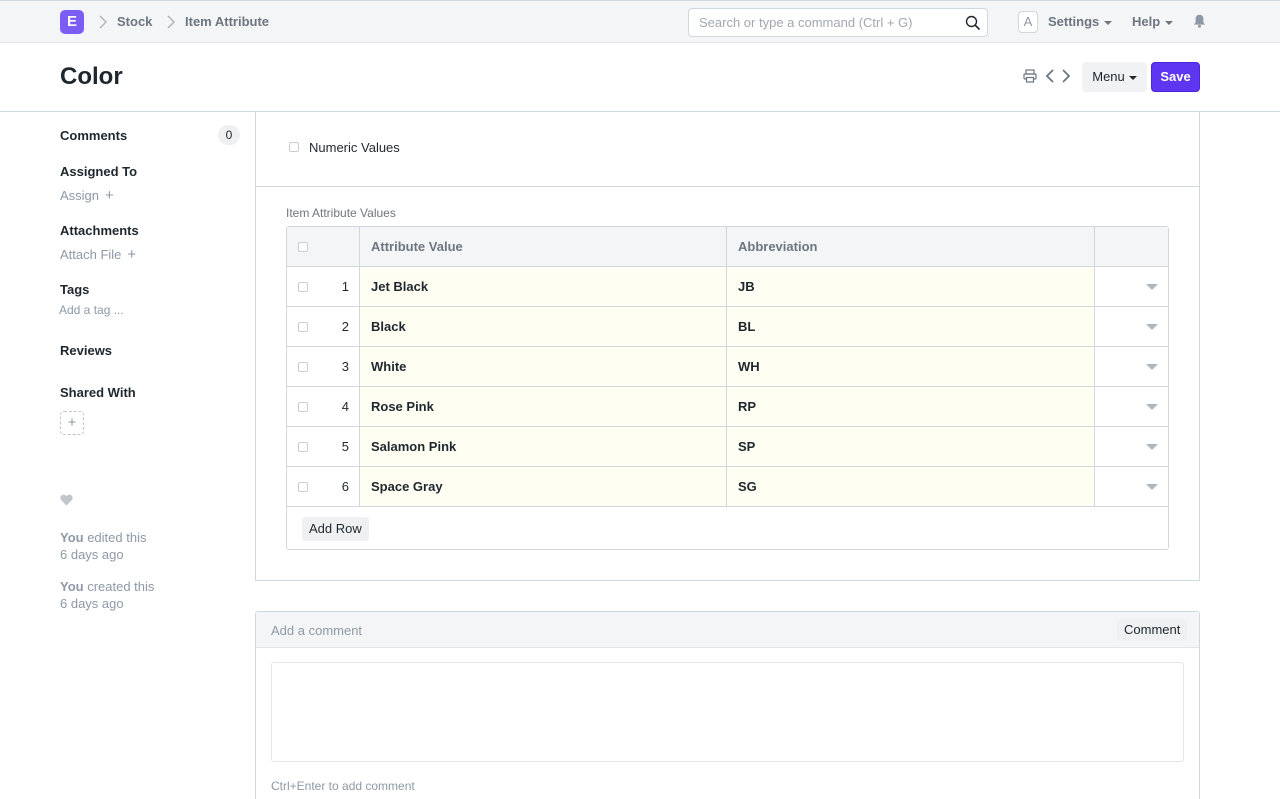 Image resolution: width=1280 pixels, height=799 pixels. Describe the element at coordinates (749, 366) in the screenshot. I see `abbreviation-cell: WH` at that location.